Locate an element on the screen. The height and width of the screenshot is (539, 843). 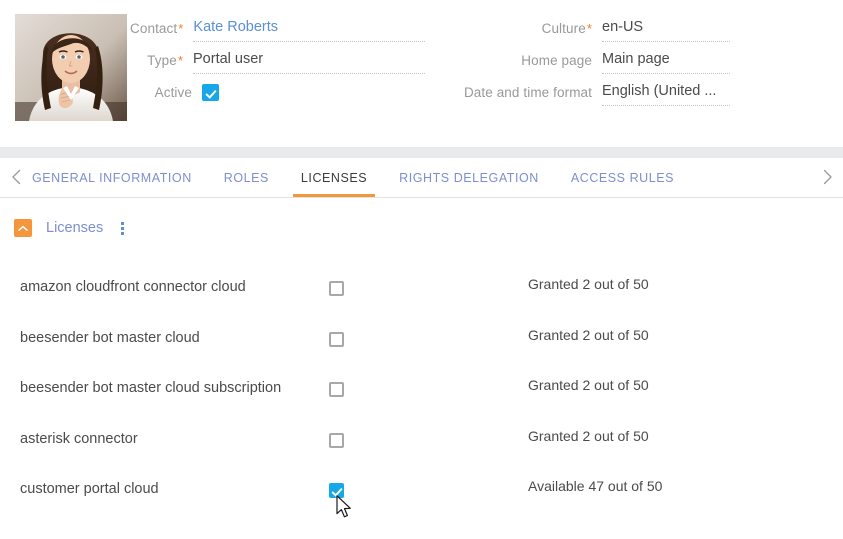
contact-photo is located at coordinates (71, 67).